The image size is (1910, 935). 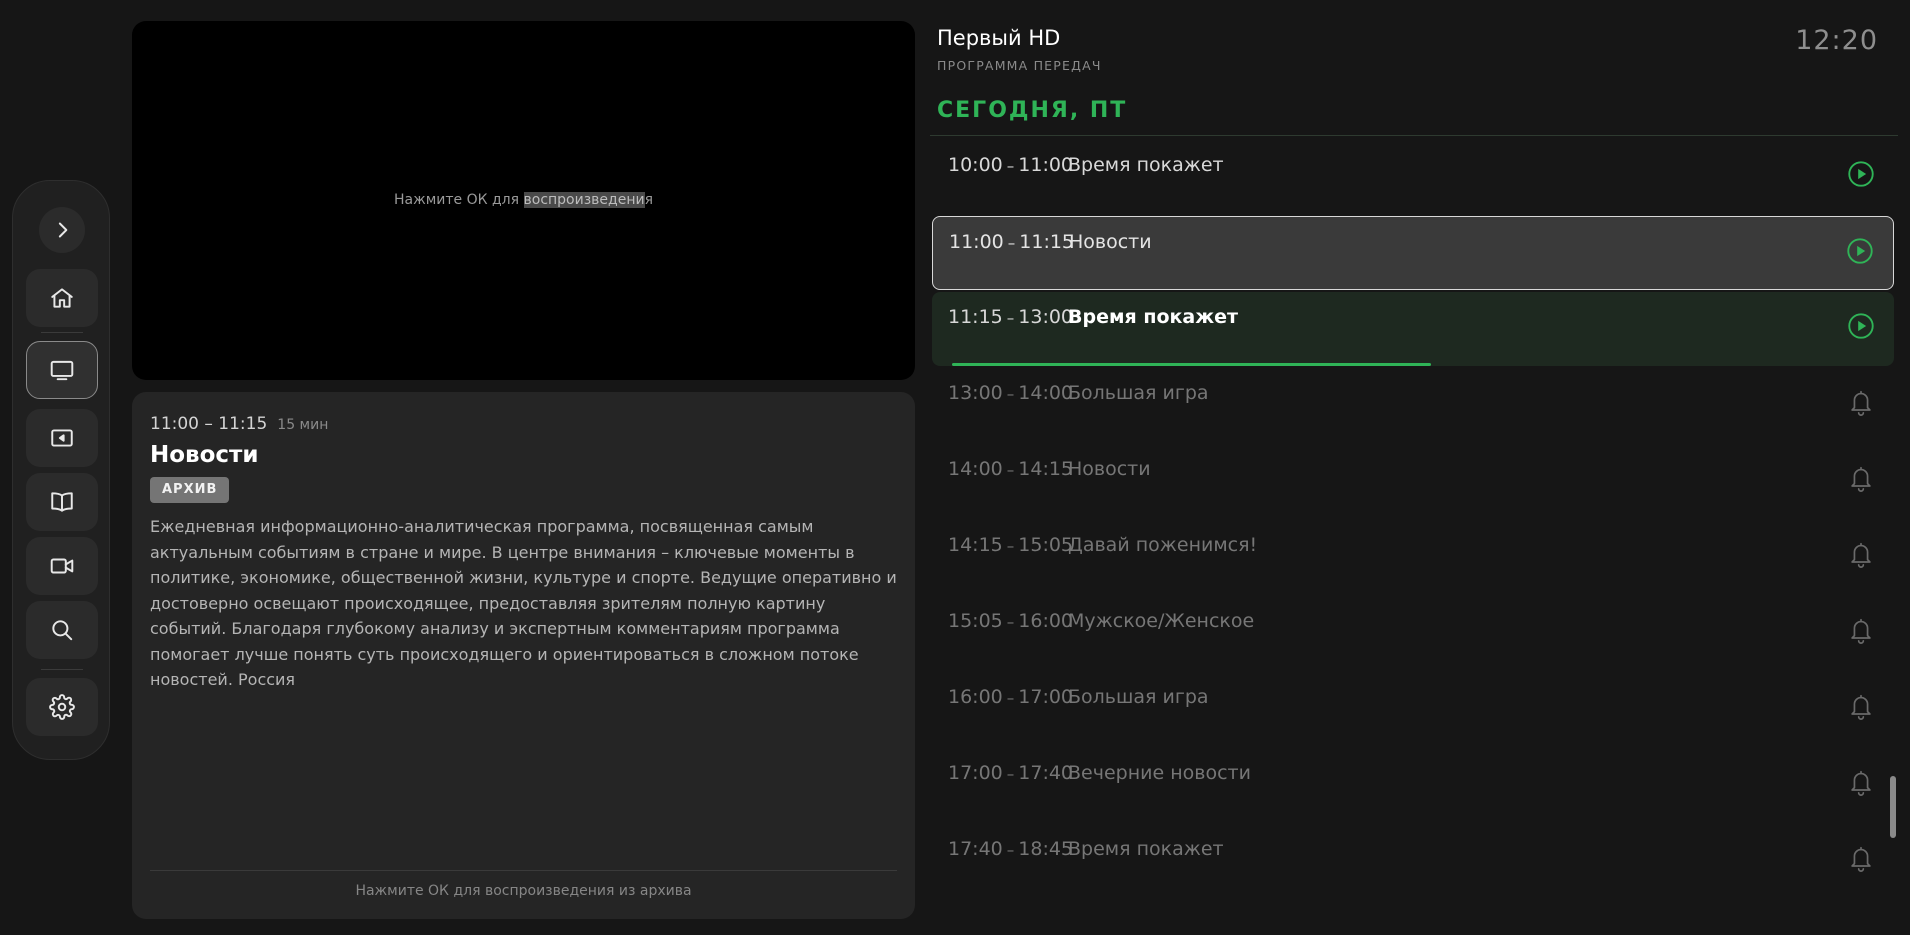 I want to click on program-title: Новости, so click(x=204, y=455).